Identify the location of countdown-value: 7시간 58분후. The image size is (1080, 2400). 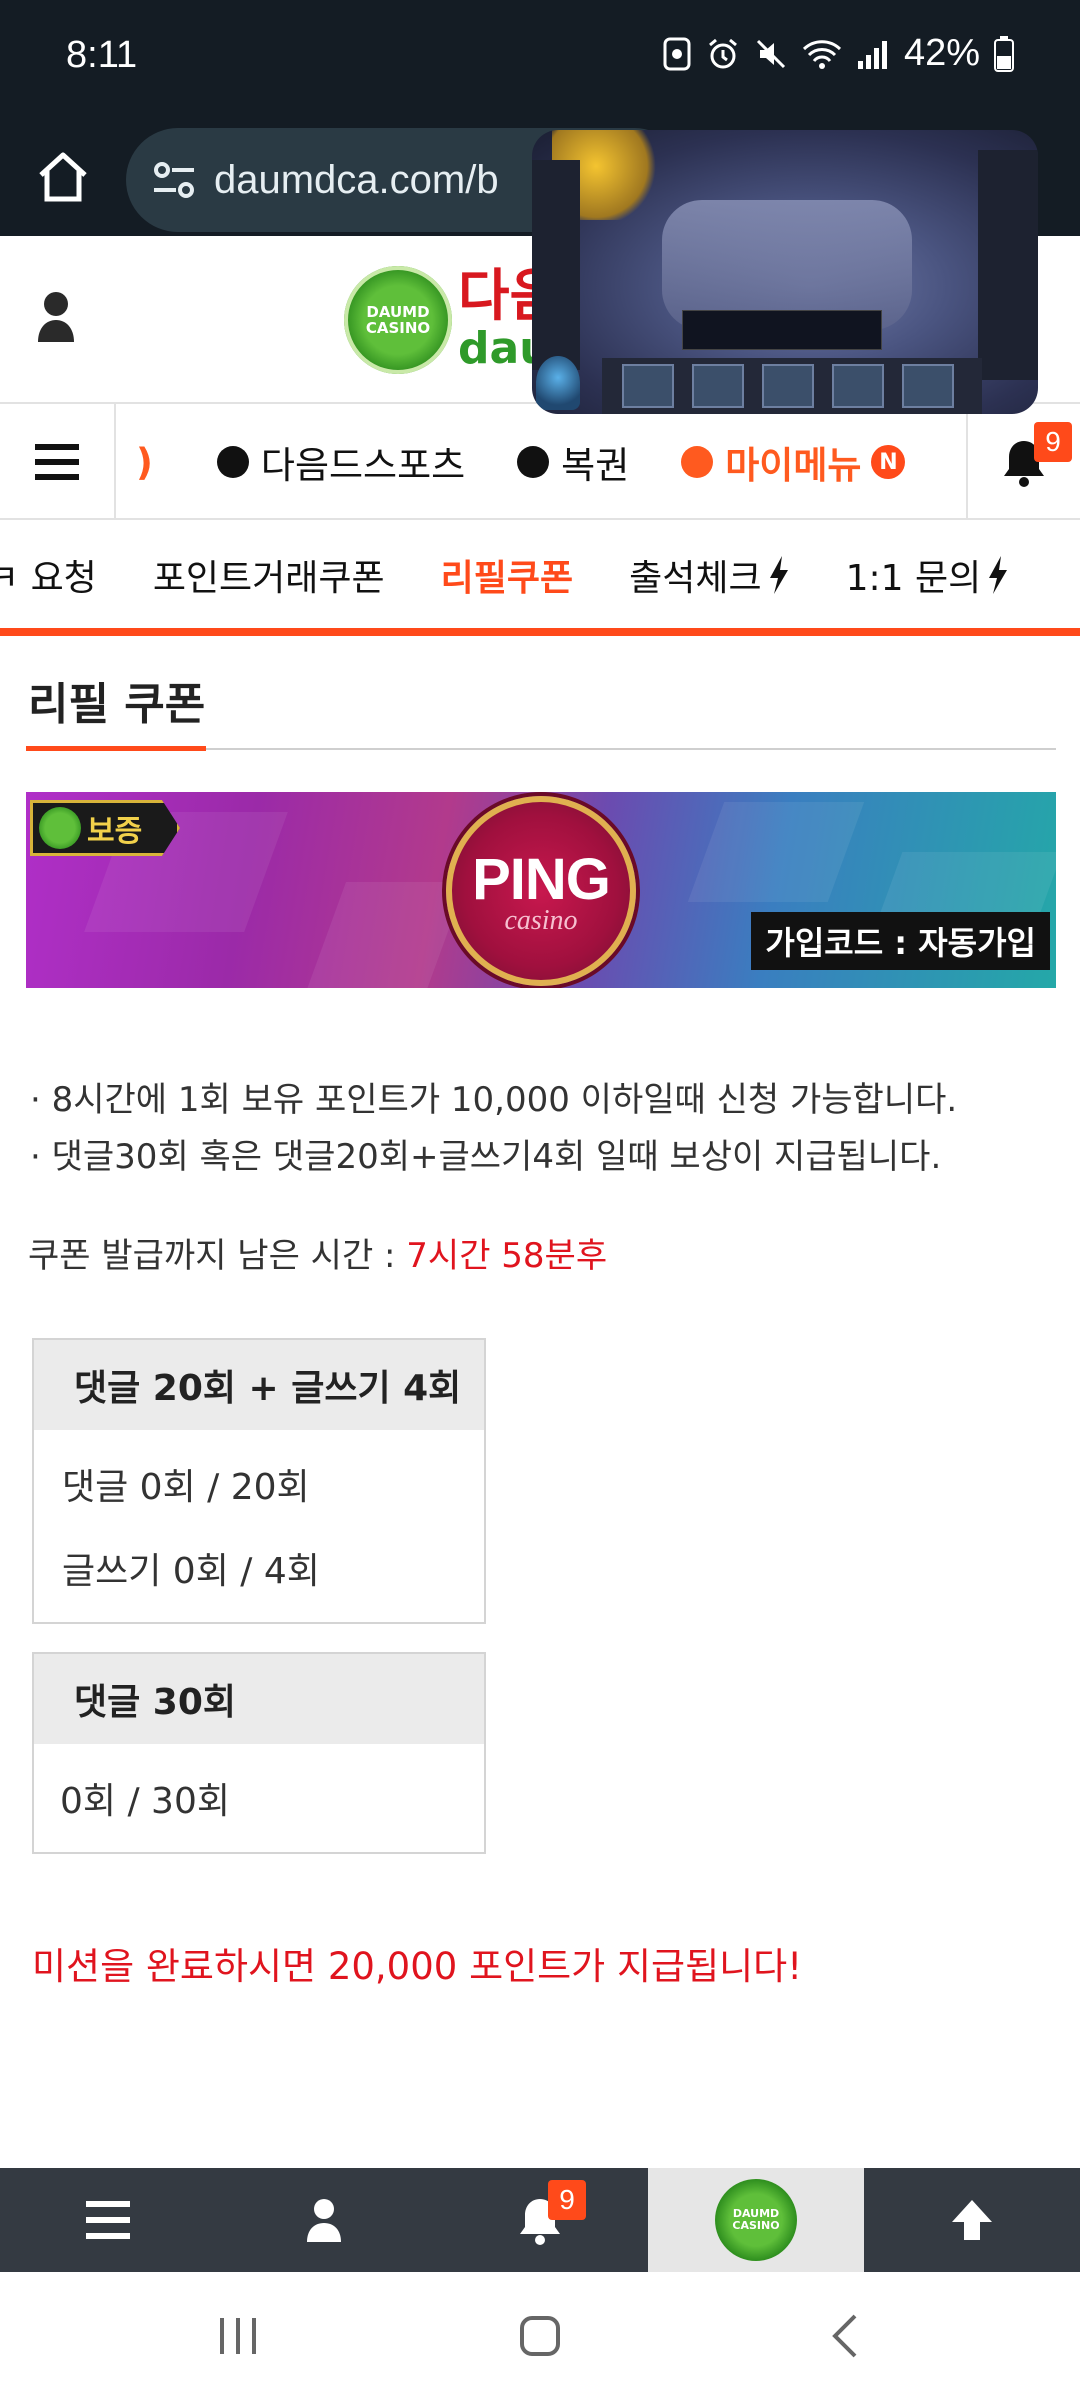
(507, 1256).